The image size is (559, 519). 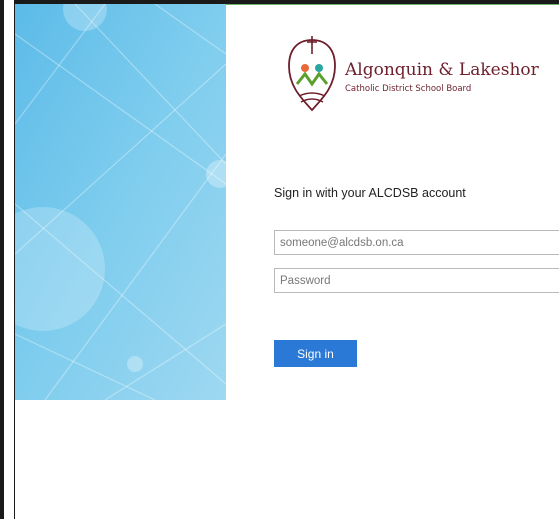 What do you see at coordinates (442, 70) in the screenshot?
I see `brand-name: Algonquin & Lakeshor` at bounding box center [442, 70].